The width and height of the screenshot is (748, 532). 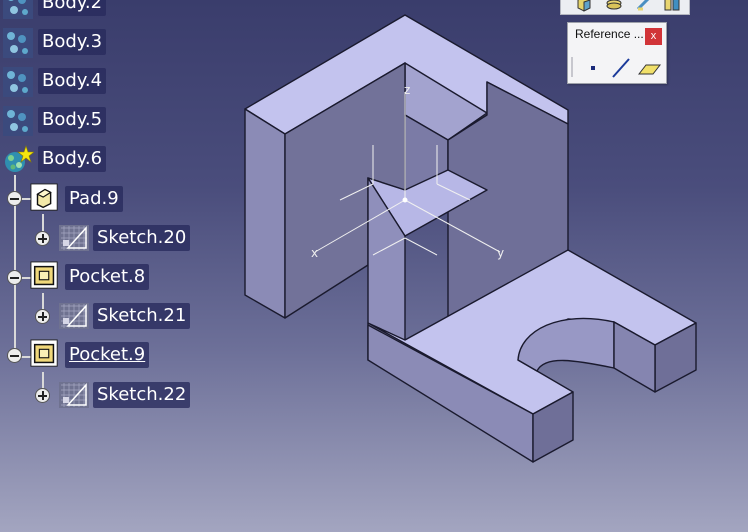 I want to click on catalog-toolbar-icon, so click(x=672, y=6).